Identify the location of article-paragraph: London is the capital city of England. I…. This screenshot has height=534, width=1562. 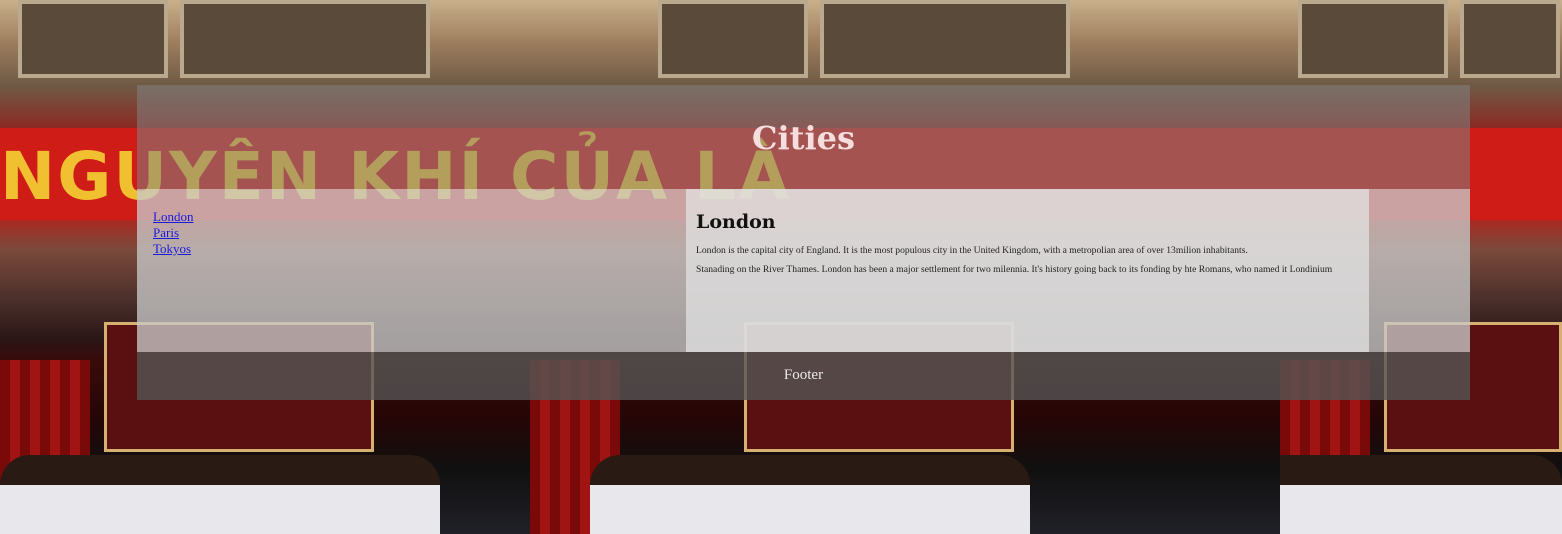
(972, 250).